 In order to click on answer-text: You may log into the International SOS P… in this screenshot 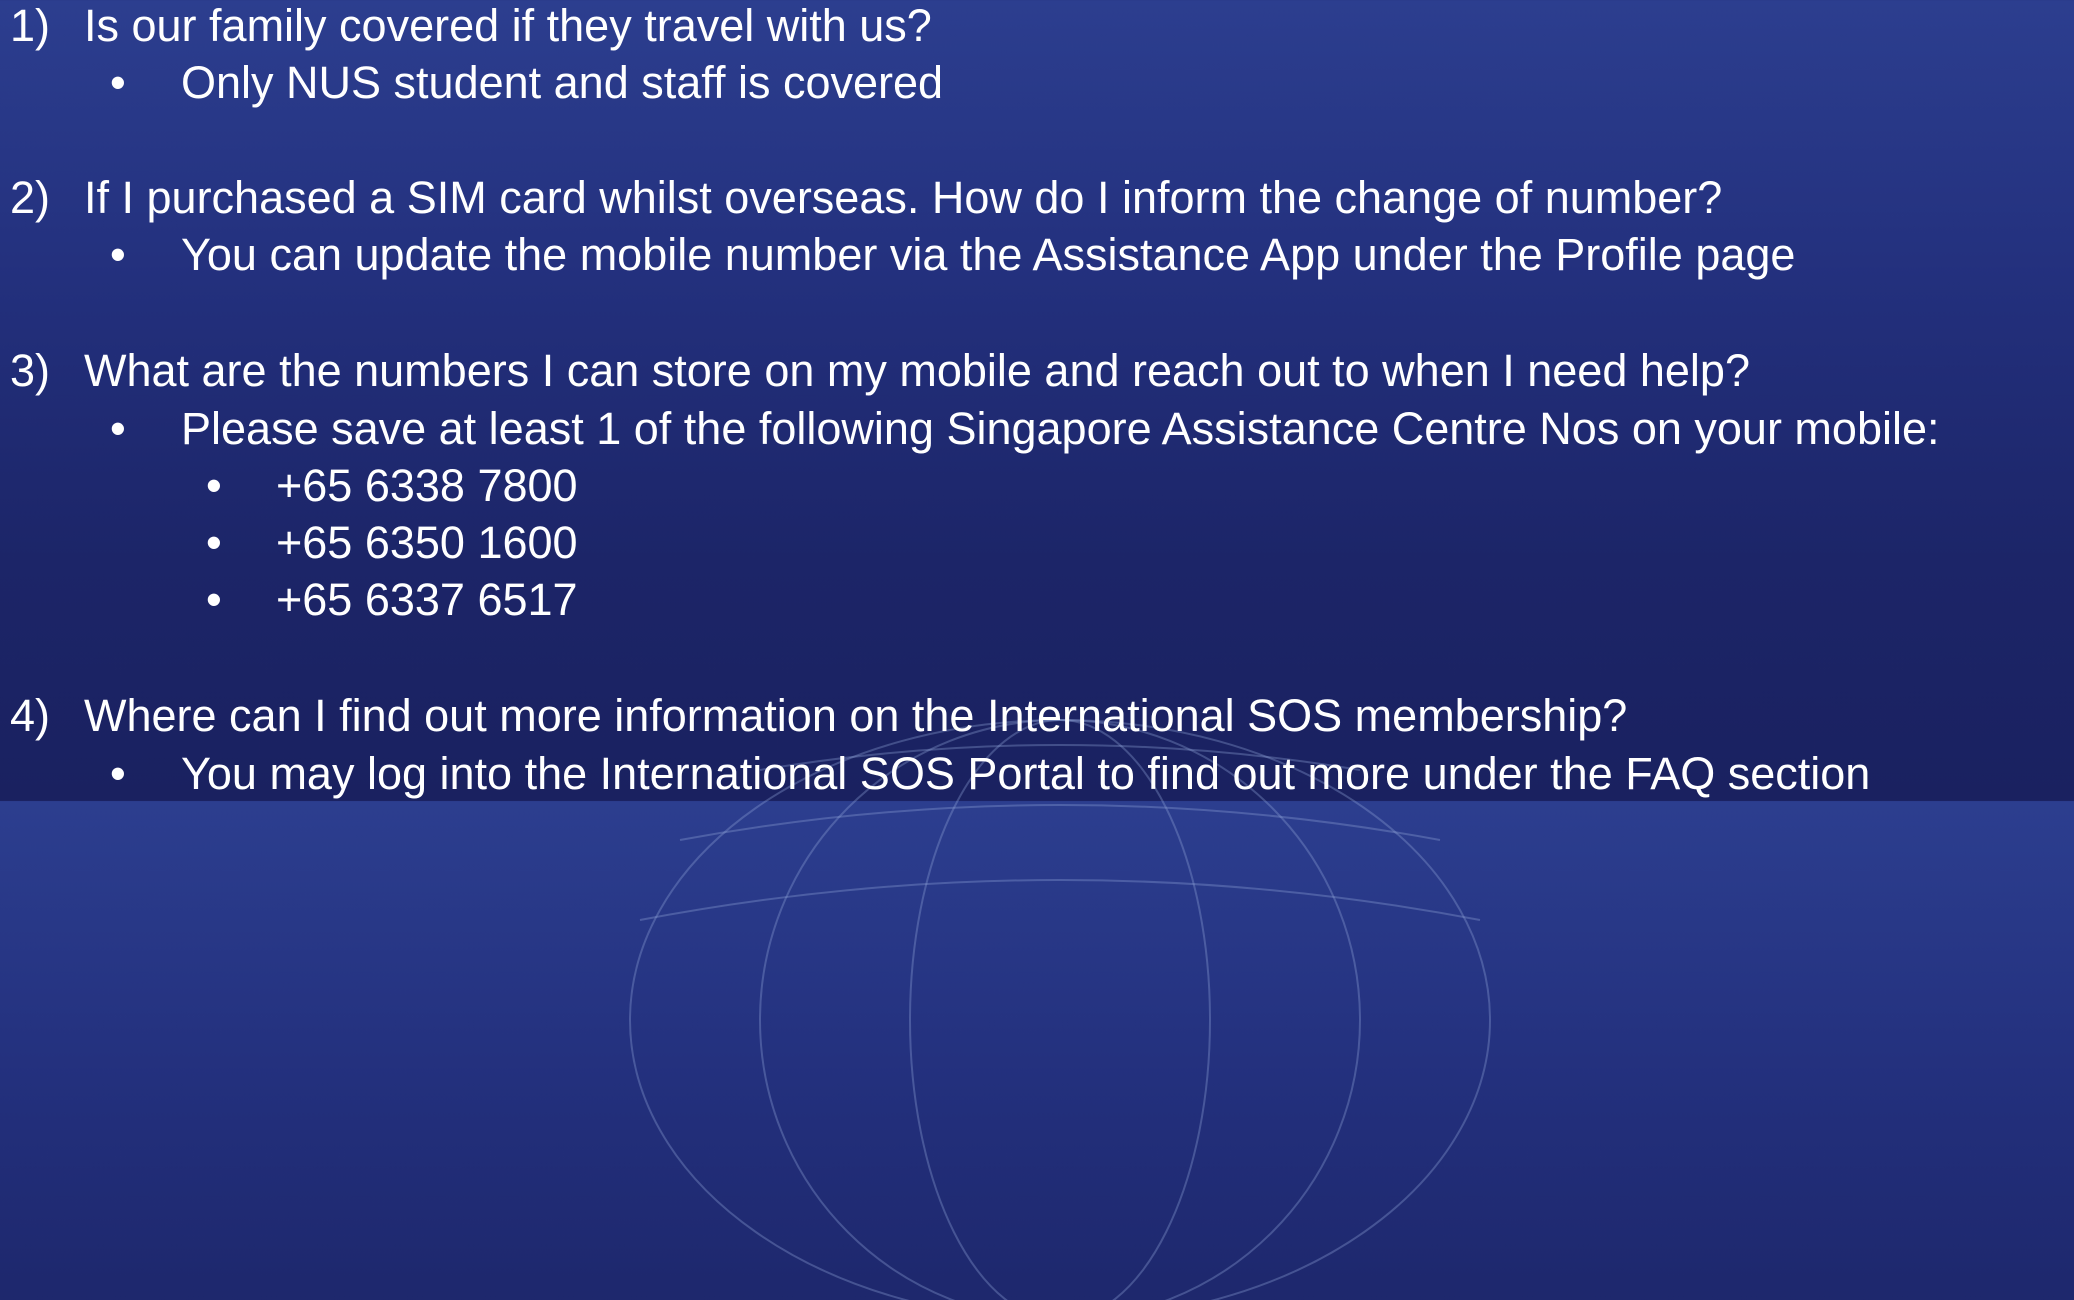, I will do `click(1026, 773)`.